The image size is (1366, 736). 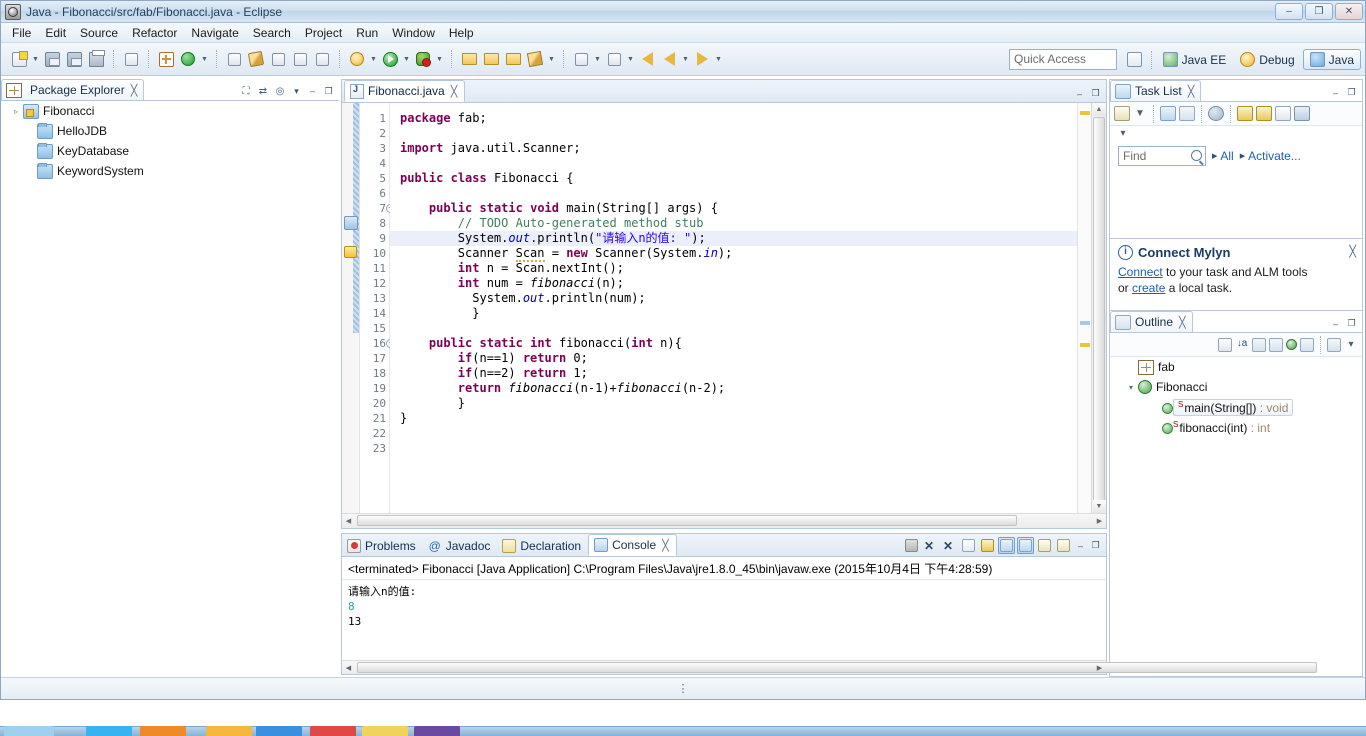 I want to click on synchronize-changed-icon, so click(x=1216, y=113).